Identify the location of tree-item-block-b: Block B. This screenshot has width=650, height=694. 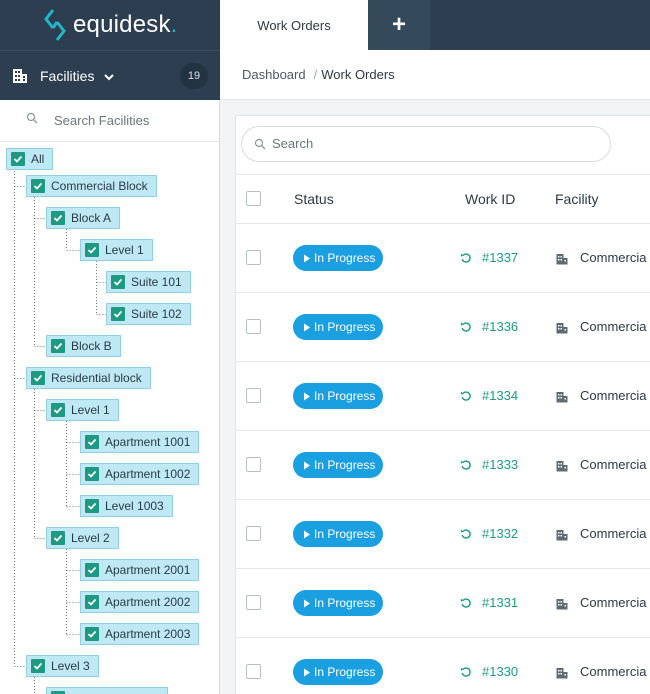
(83, 346).